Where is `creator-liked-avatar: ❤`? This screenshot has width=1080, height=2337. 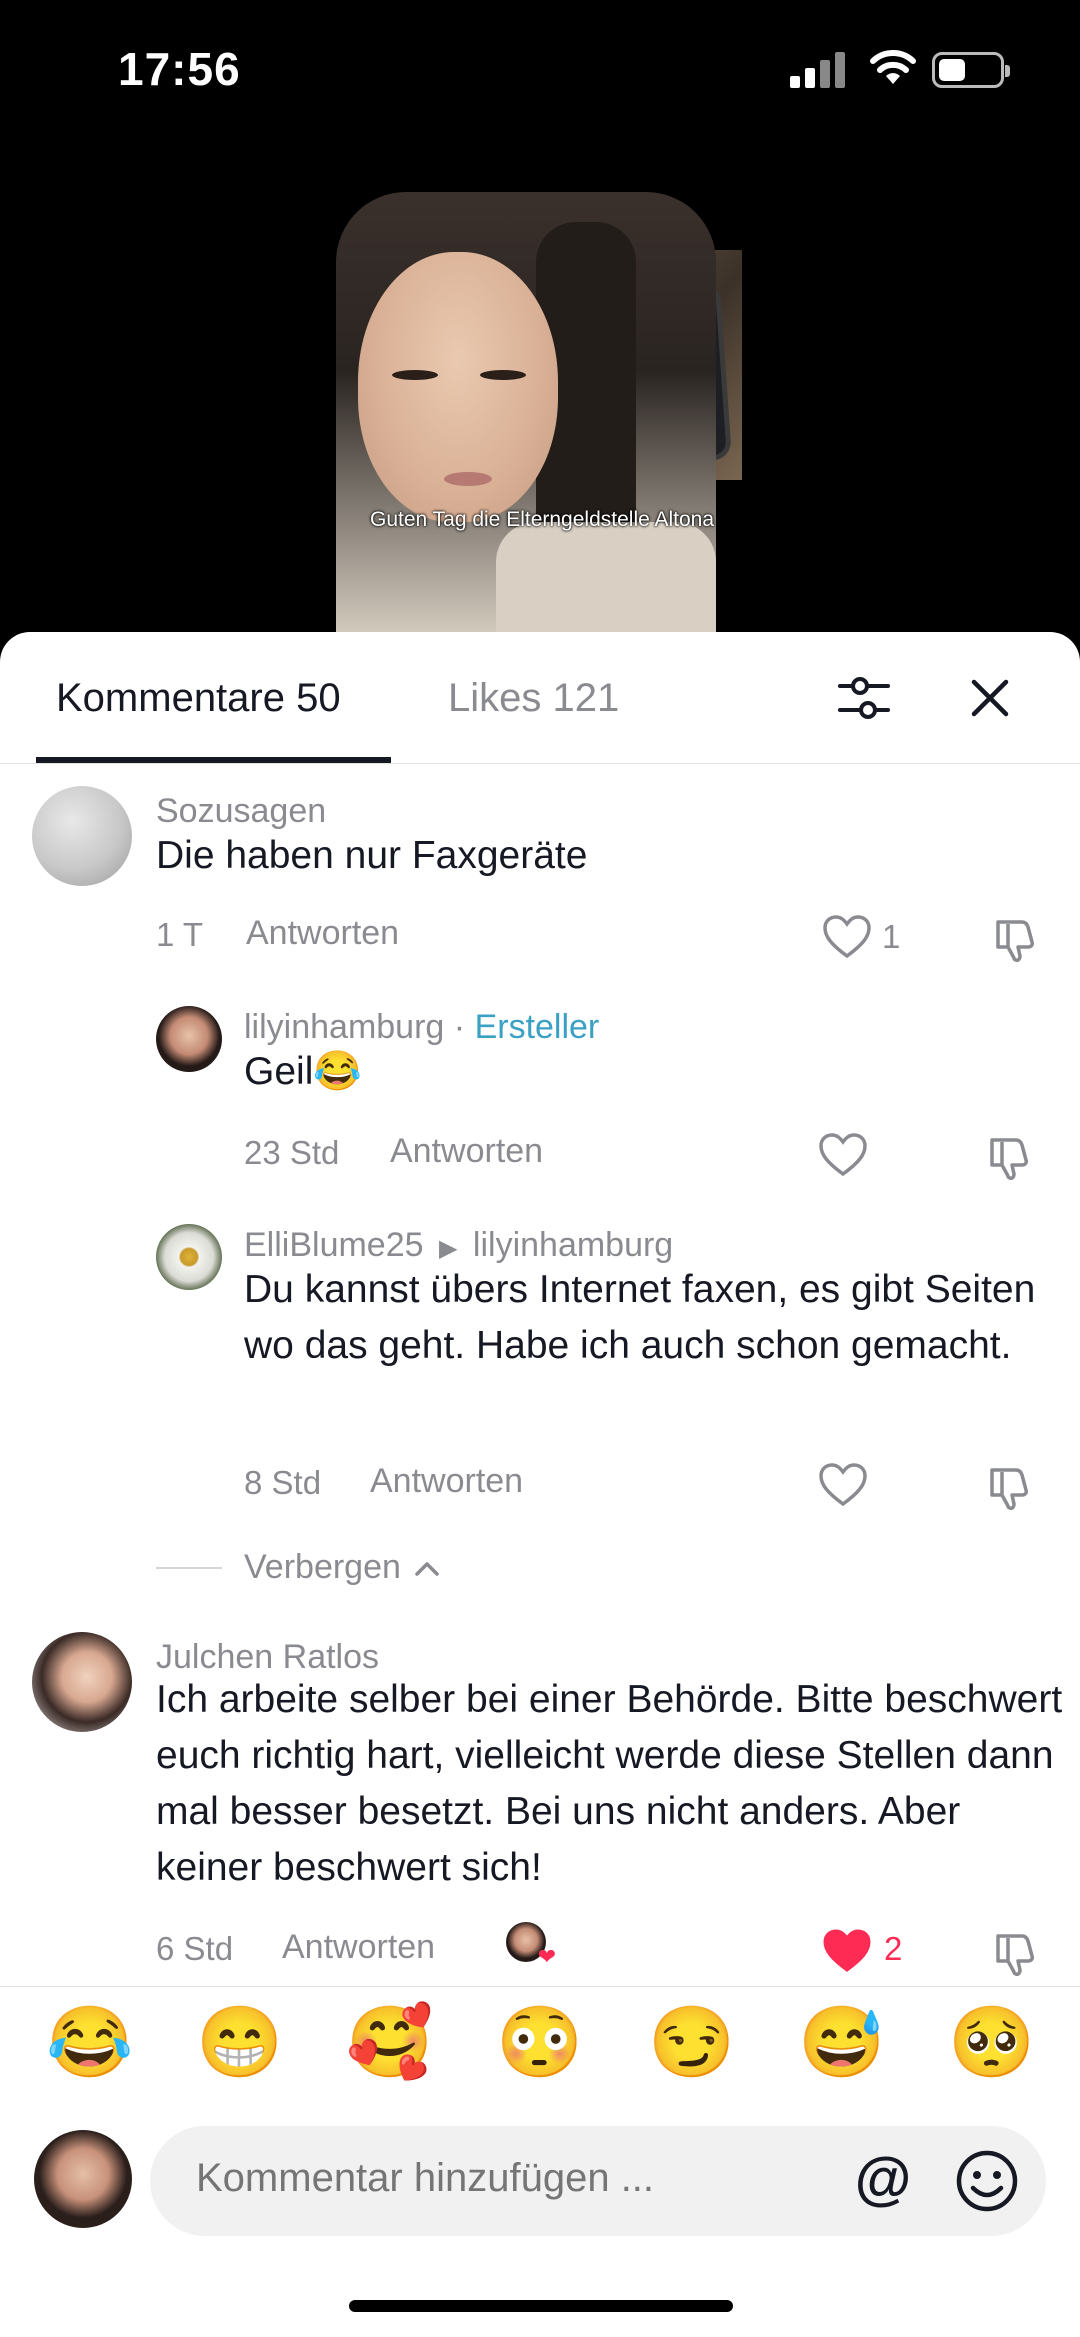
creator-liked-avatar: ❤ is located at coordinates (531, 1945).